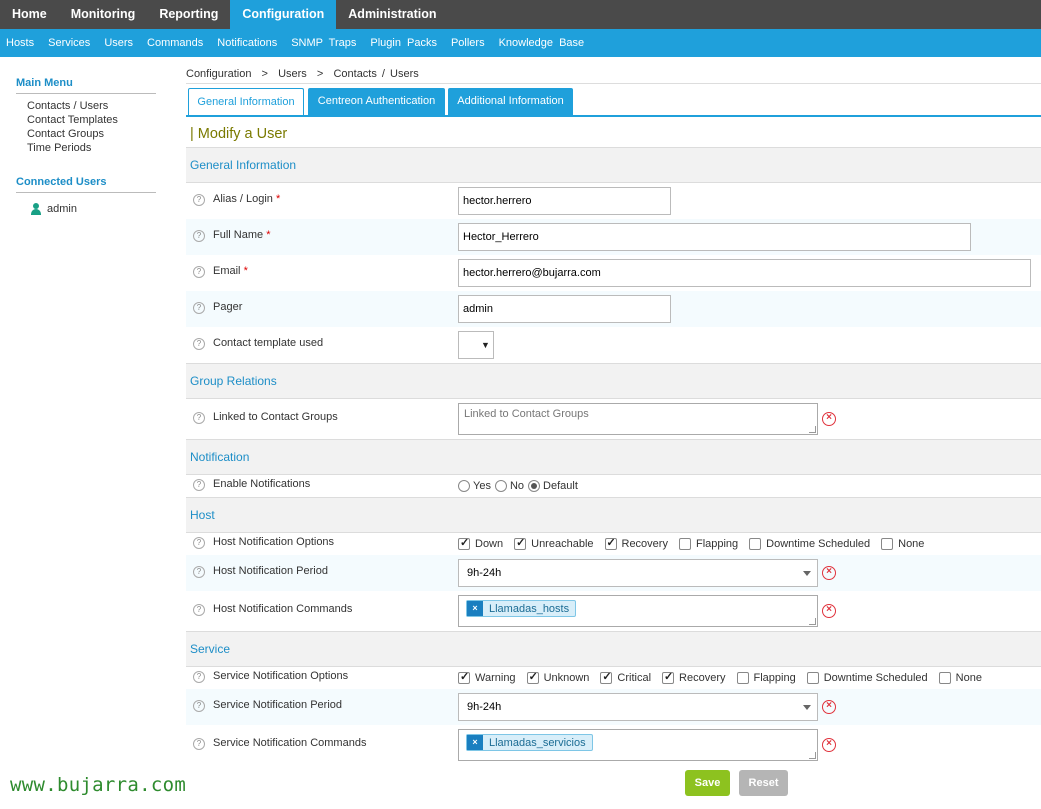 The width and height of the screenshot is (1041, 809). Describe the element at coordinates (638, 745) in the screenshot. I see `service-notification-commands-select: × Llamadas_servicios` at that location.